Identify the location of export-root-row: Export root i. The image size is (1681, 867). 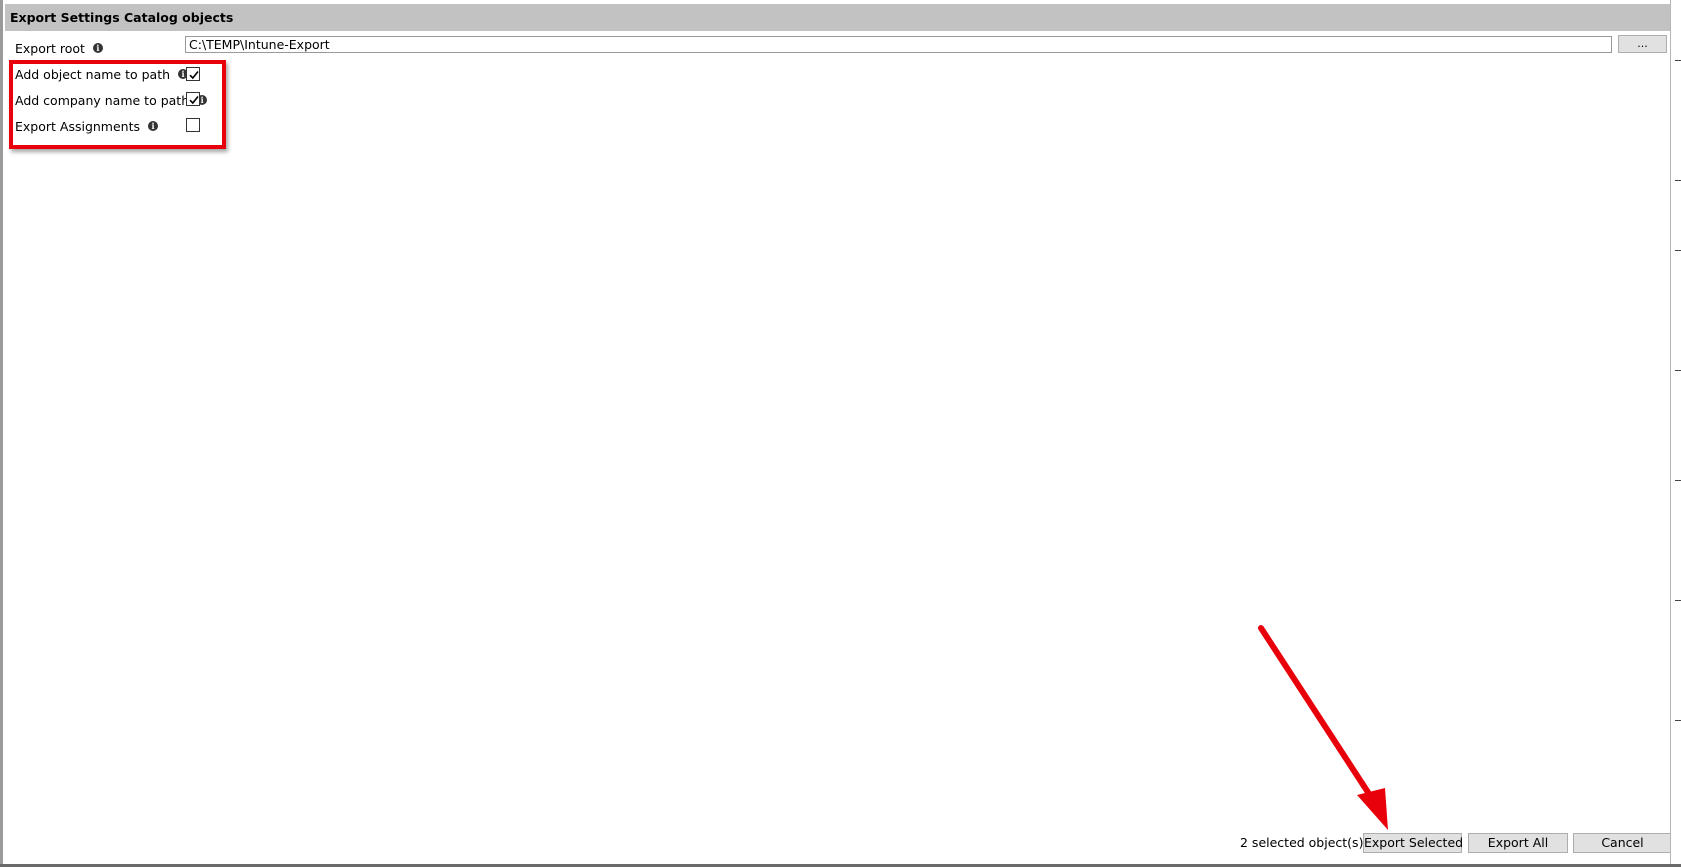
(59, 48).